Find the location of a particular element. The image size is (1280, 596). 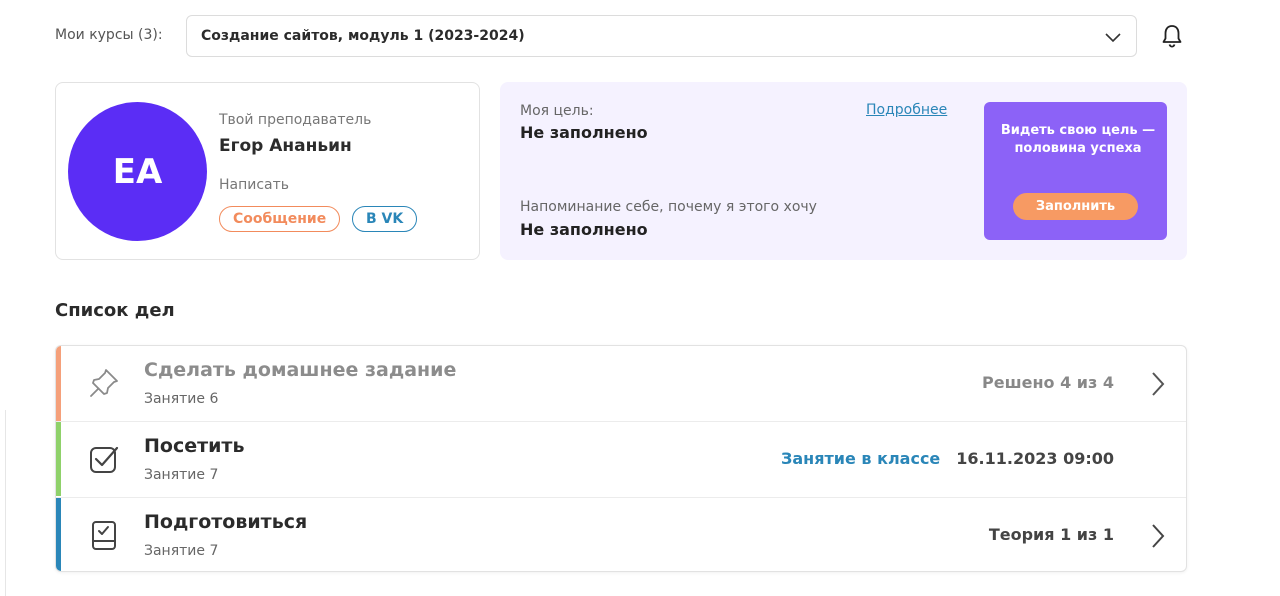

goal-label: Моя цель: is located at coordinates (557, 111).